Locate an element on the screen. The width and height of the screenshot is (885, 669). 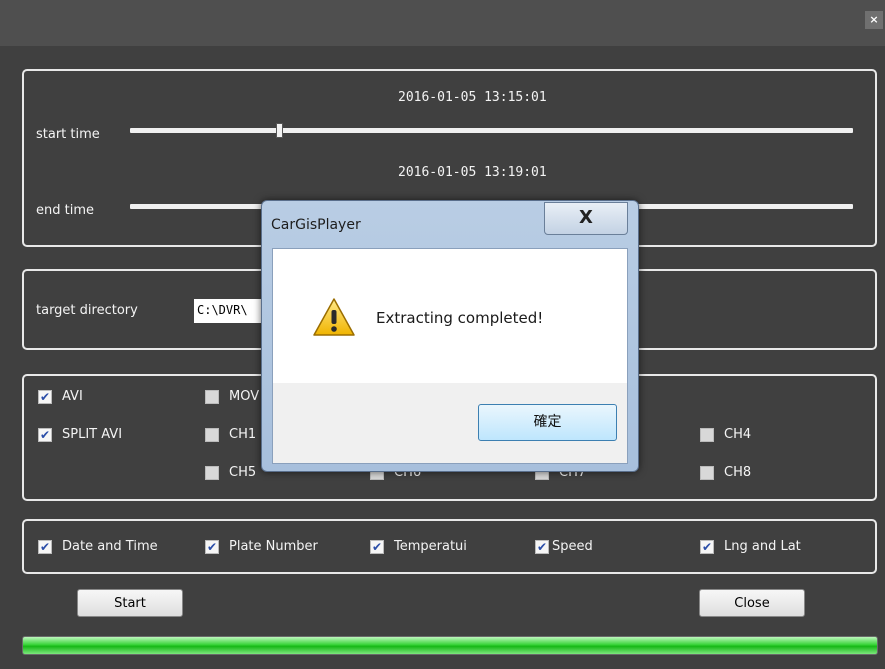
temperature-checkbox: ✔ Temperatui is located at coordinates (418, 546).